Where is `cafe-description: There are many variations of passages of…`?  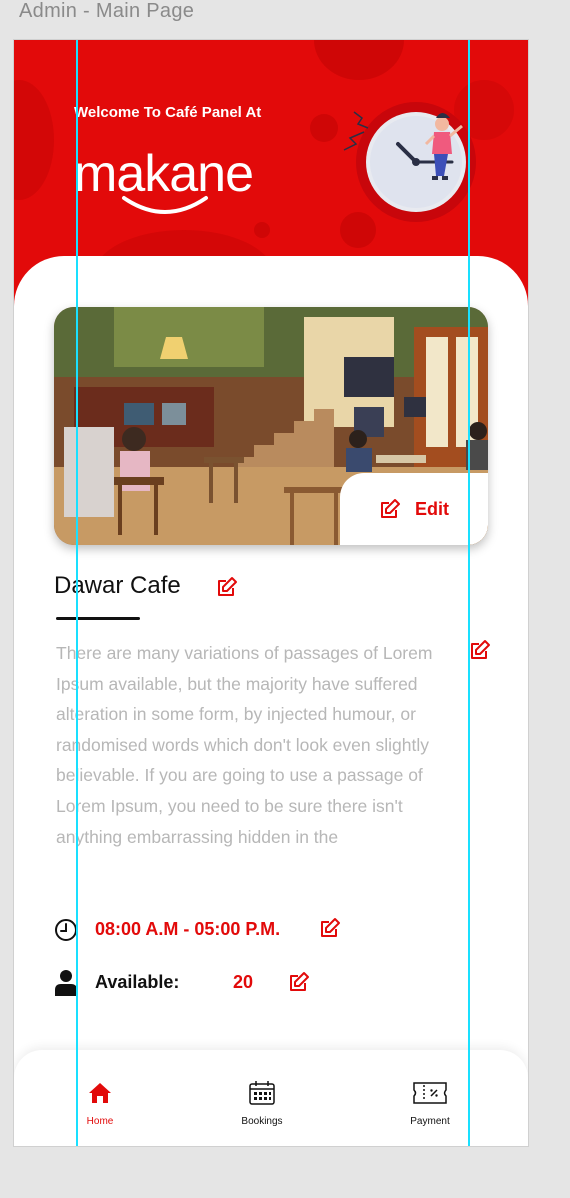
cafe-description: There are many variations of passages of… is located at coordinates (244, 745).